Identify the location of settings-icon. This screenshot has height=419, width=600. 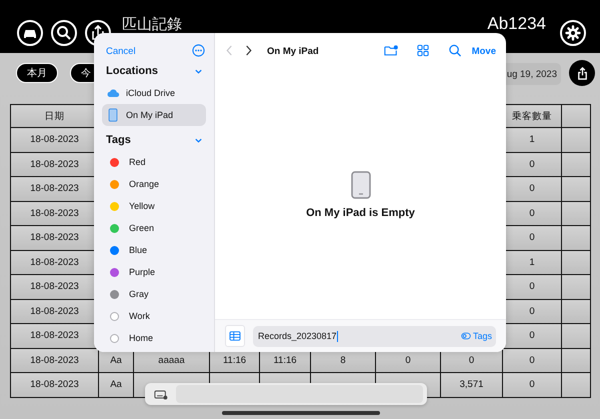
(573, 33).